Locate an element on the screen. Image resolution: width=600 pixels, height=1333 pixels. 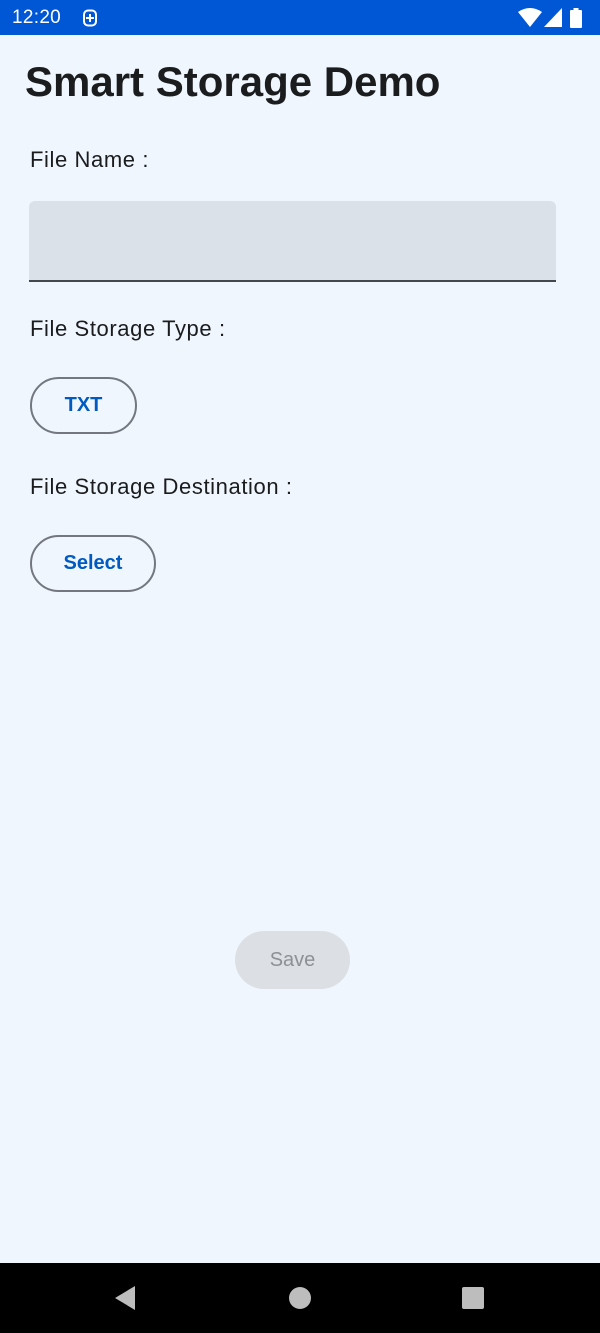
page-title: Smart Storage Demo is located at coordinates (233, 81).